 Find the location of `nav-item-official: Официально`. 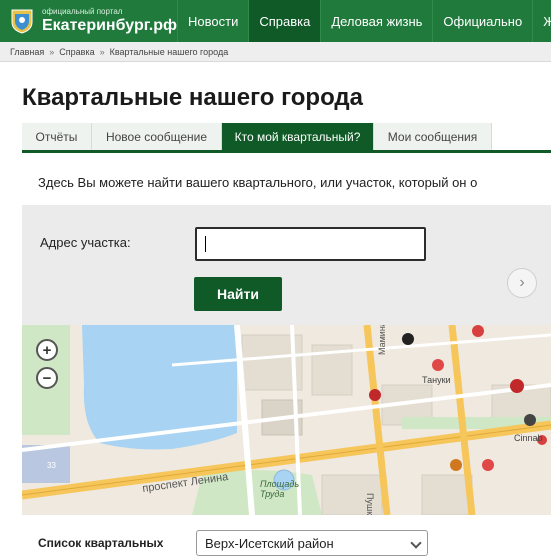

nav-item-official: Официально is located at coordinates (482, 21).